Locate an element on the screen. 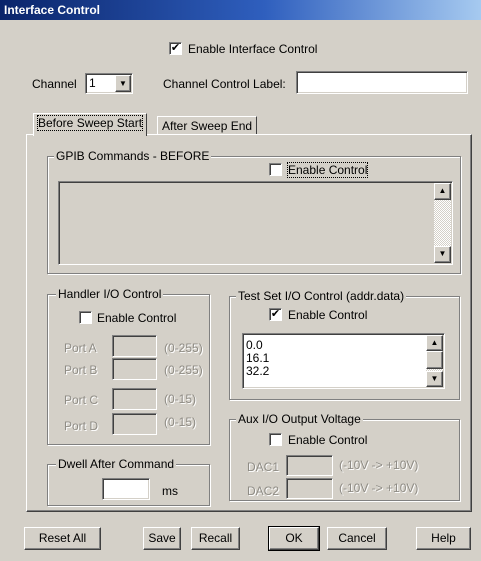 The height and width of the screenshot is (561, 481). gpib-group-title: GPIB Commands - BEFORE is located at coordinates (133, 156).